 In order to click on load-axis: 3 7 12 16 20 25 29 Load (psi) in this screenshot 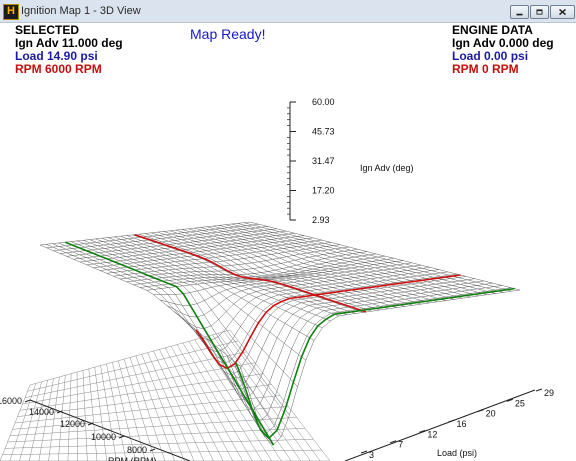, I will do `click(449, 424)`.